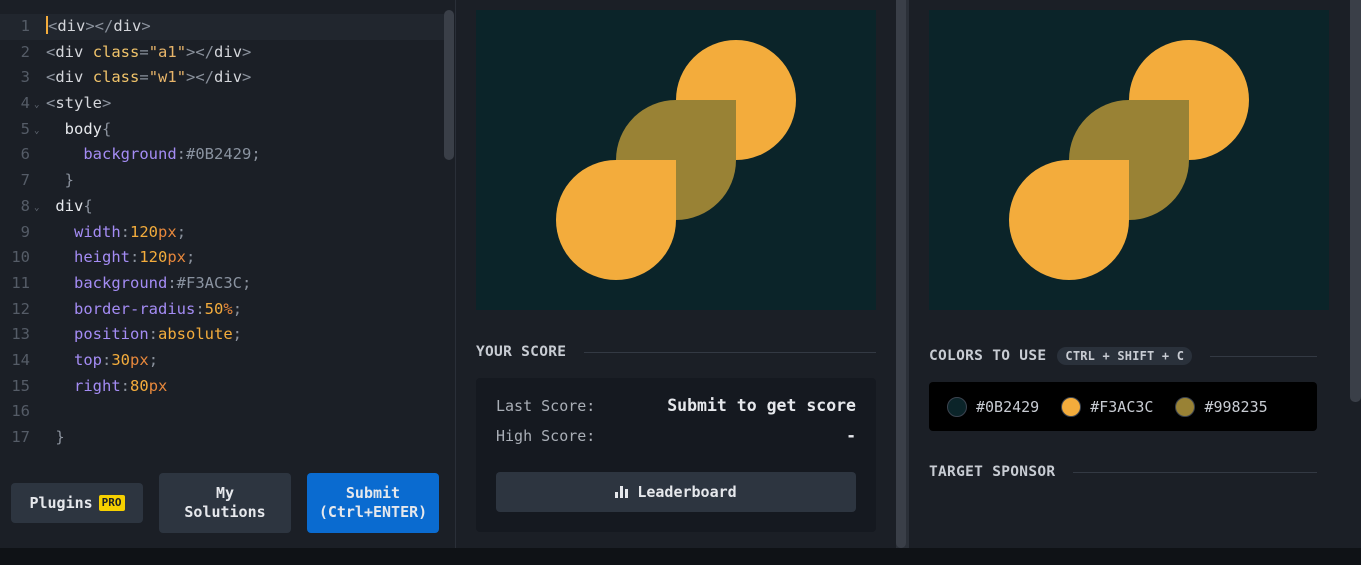 This screenshot has height=565, width=1361. Describe the element at coordinates (687, 492) in the screenshot. I see `leaderboard-label: Leaderboard` at that location.